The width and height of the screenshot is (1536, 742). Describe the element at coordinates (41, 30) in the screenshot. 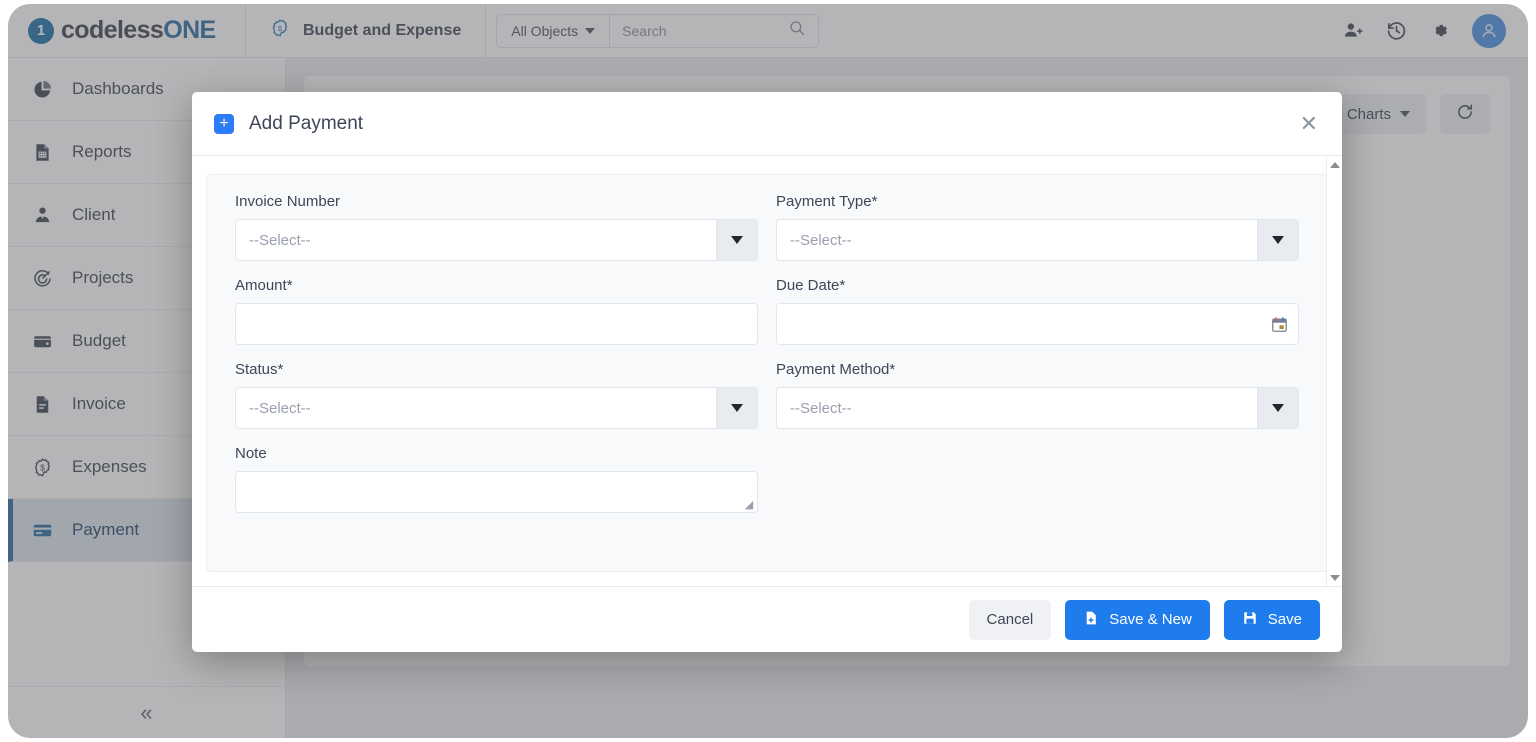

I see `brand-mark-icon: 1` at that location.